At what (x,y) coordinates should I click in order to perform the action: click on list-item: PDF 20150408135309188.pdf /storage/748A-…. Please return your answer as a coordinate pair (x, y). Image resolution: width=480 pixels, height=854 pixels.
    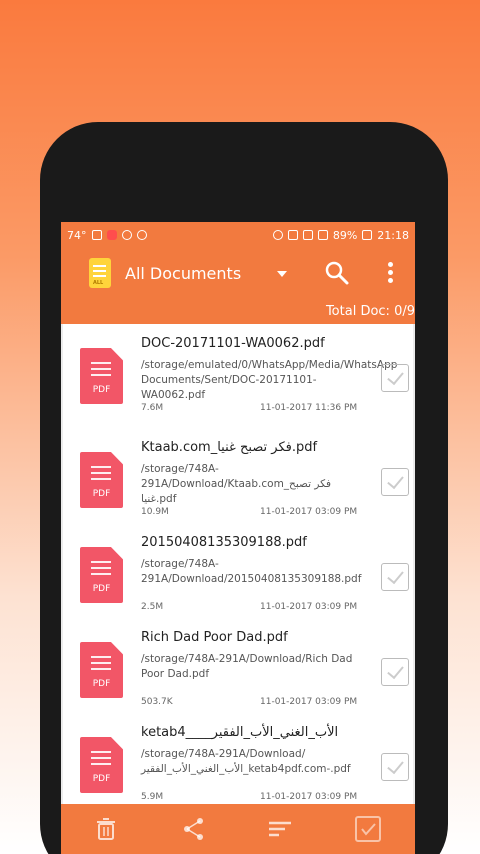
    Looking at the image, I should click on (238, 570).